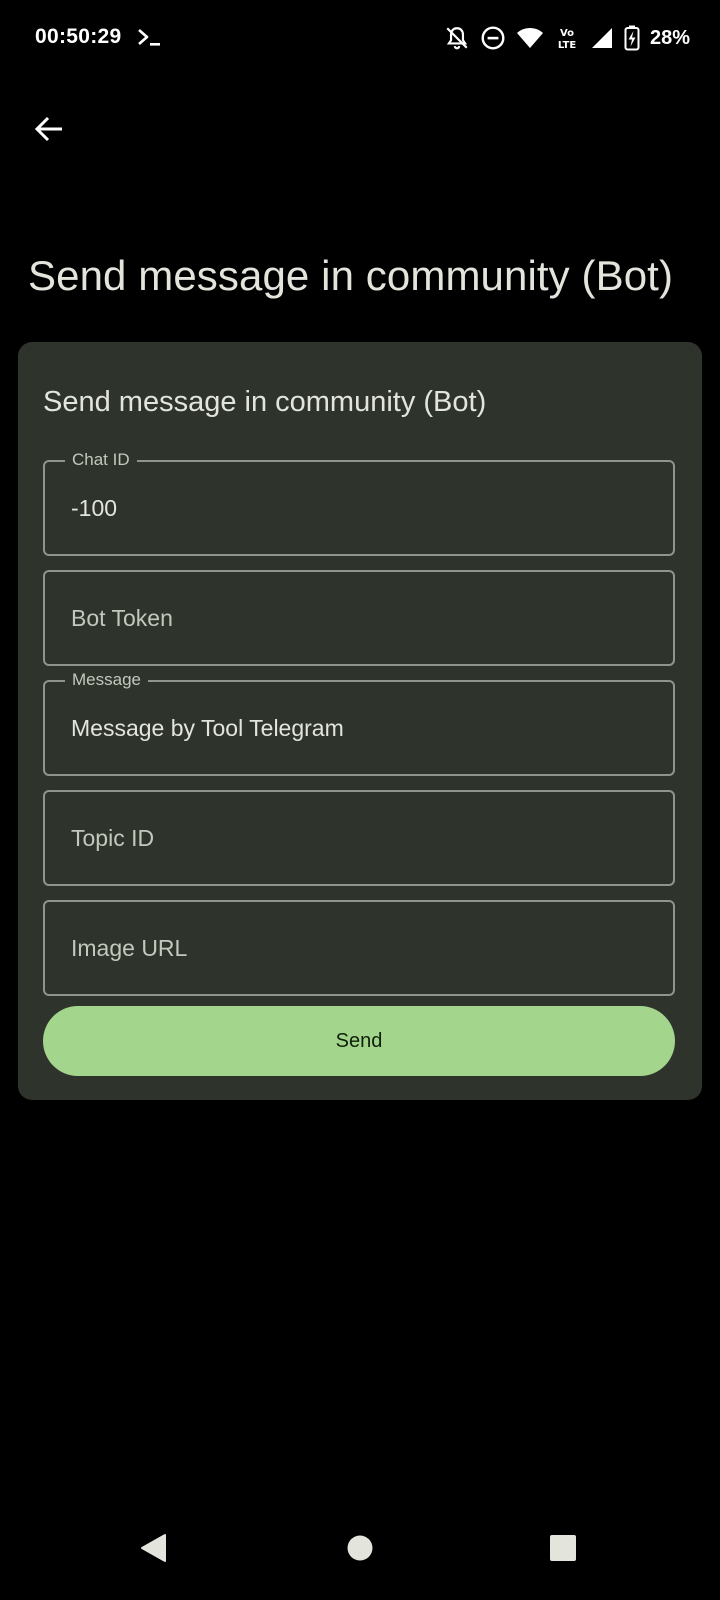  I want to click on svg-text: Vo, so click(567, 33).